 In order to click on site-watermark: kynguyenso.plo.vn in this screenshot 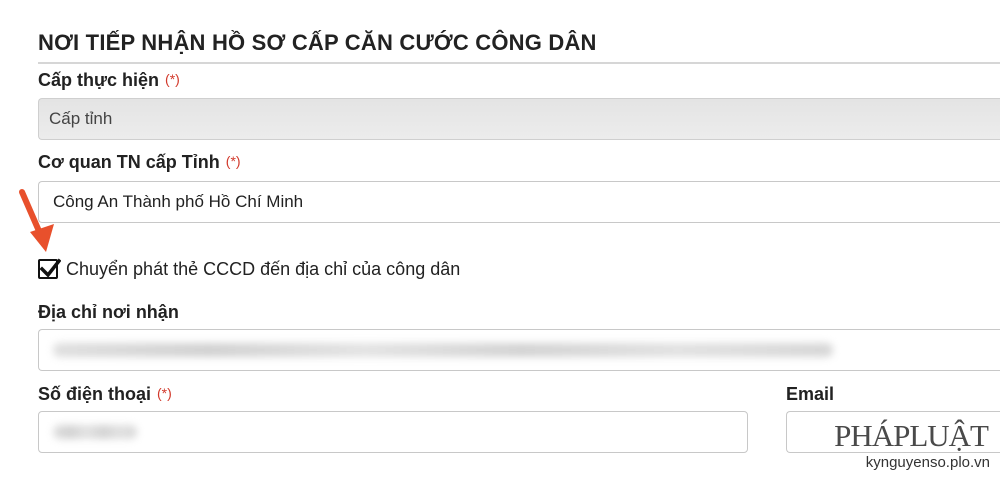, I will do `click(927, 462)`.